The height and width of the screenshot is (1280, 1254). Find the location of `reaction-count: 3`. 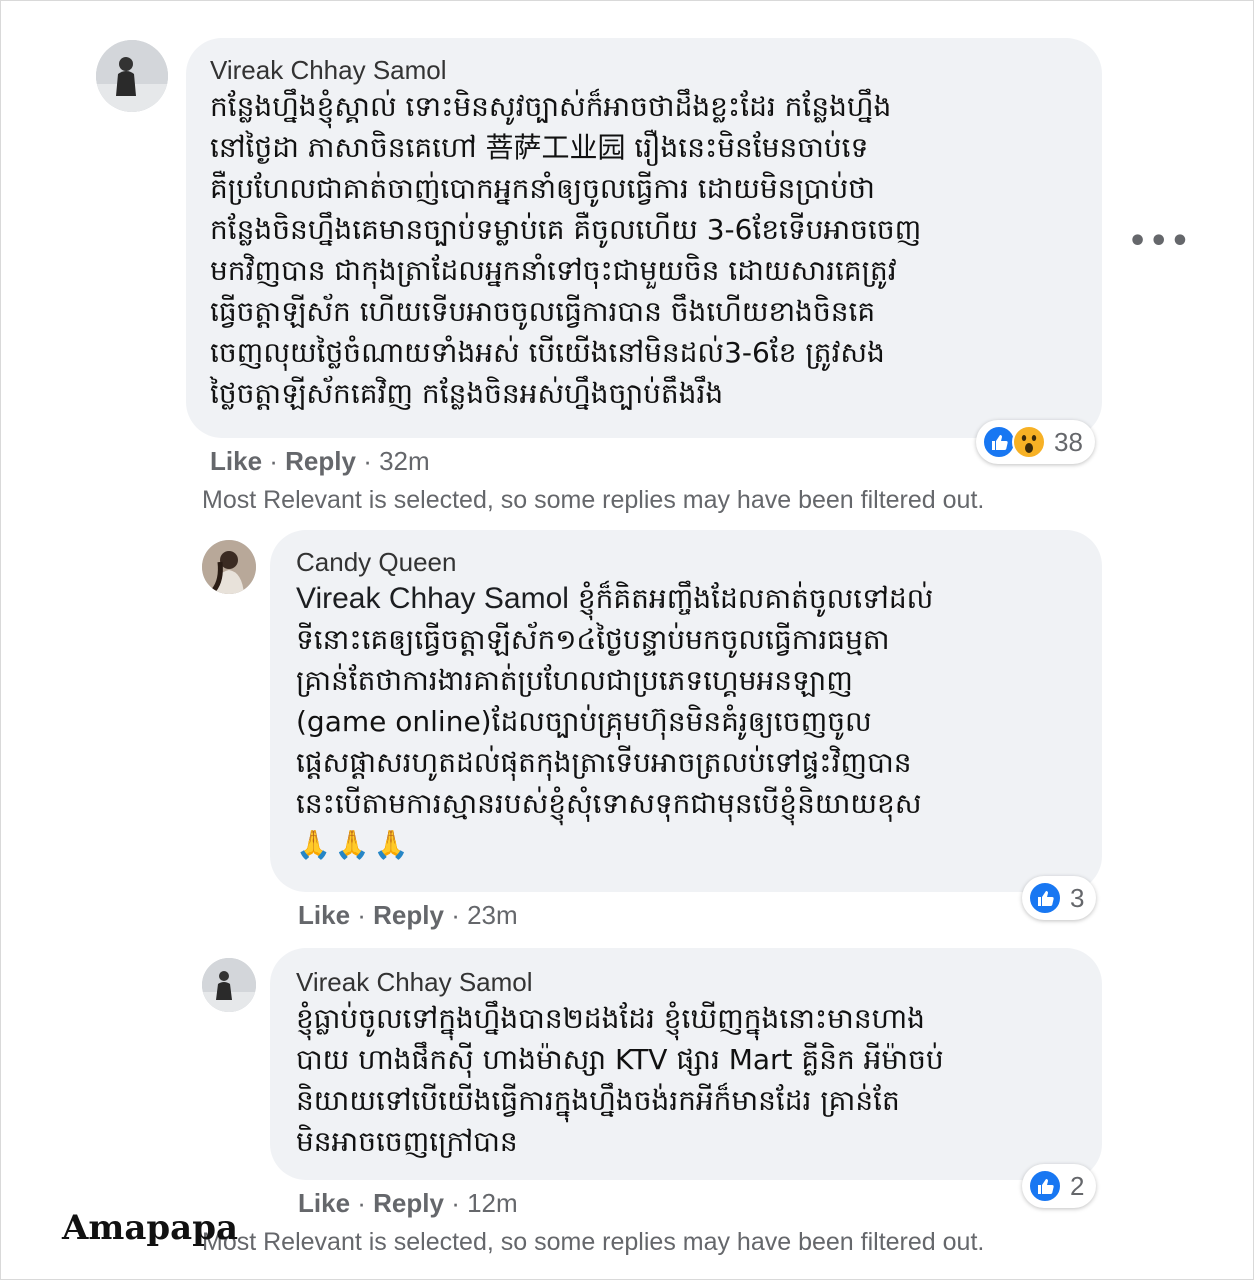

reaction-count: 3 is located at coordinates (1077, 897).